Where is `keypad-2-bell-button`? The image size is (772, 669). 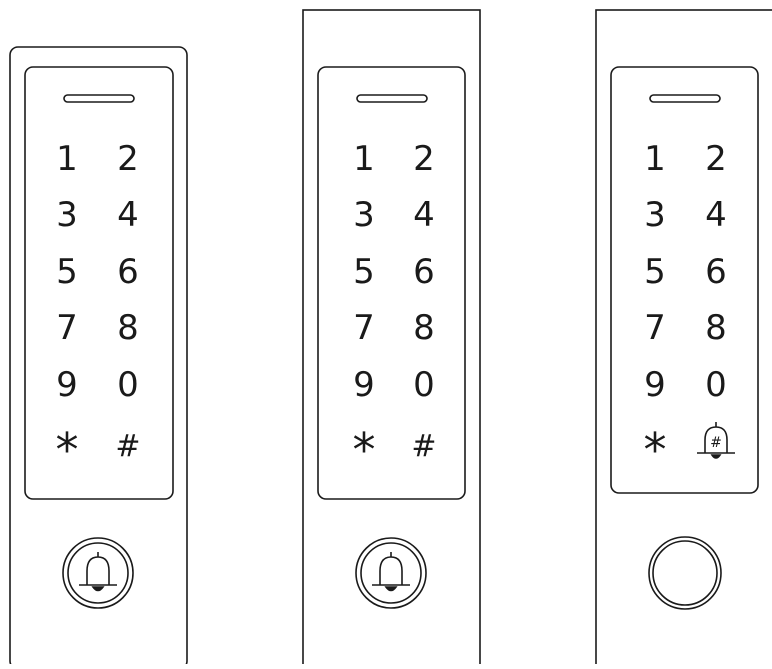
keypad-2-bell-button is located at coordinates (391, 573).